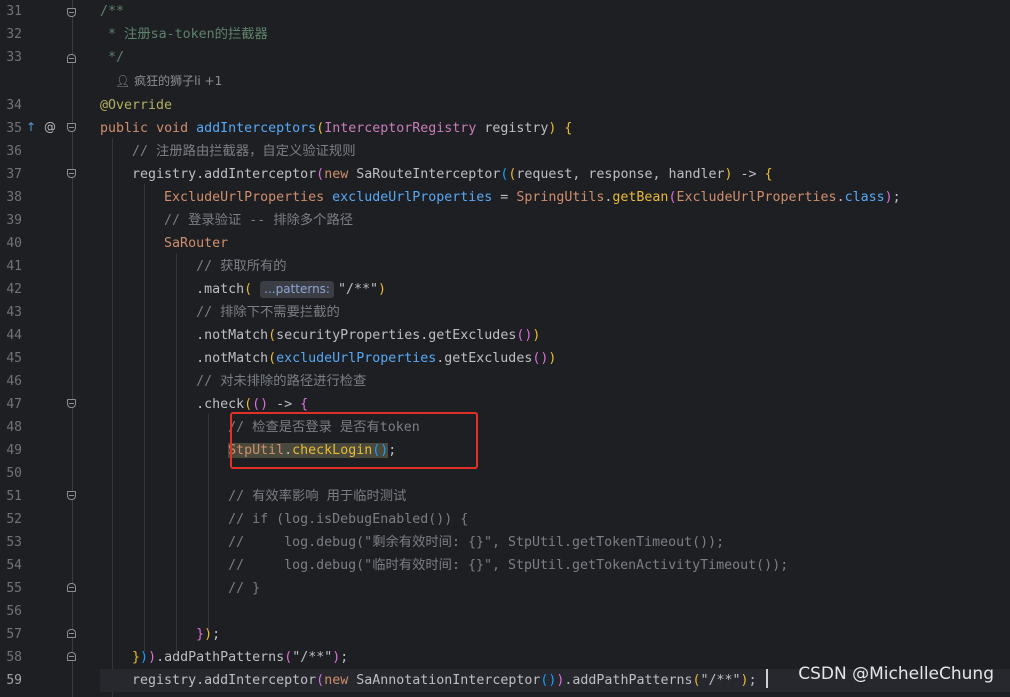  Describe the element at coordinates (11, 128) in the screenshot. I see `line-number: 35` at that location.